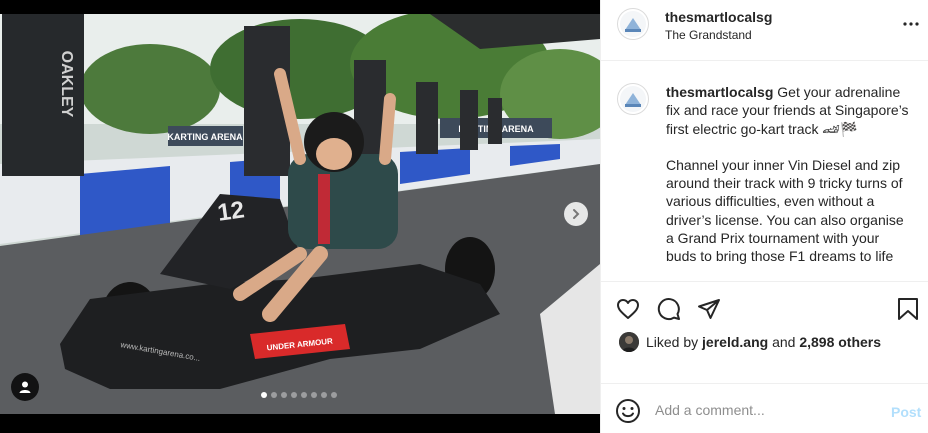  I want to click on kart-number: 12, so click(231, 211).